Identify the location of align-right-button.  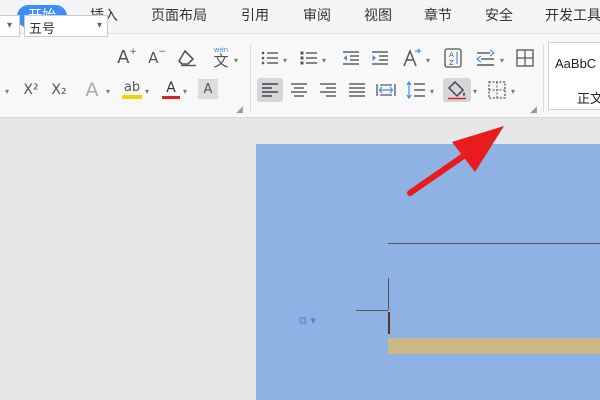
(328, 90).